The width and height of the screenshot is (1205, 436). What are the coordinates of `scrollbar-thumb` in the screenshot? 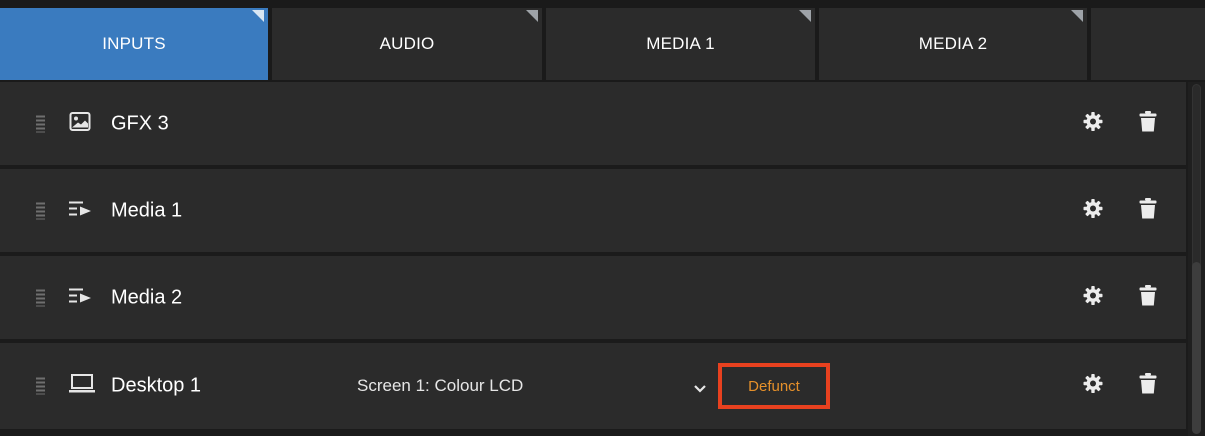 It's located at (1196, 348).